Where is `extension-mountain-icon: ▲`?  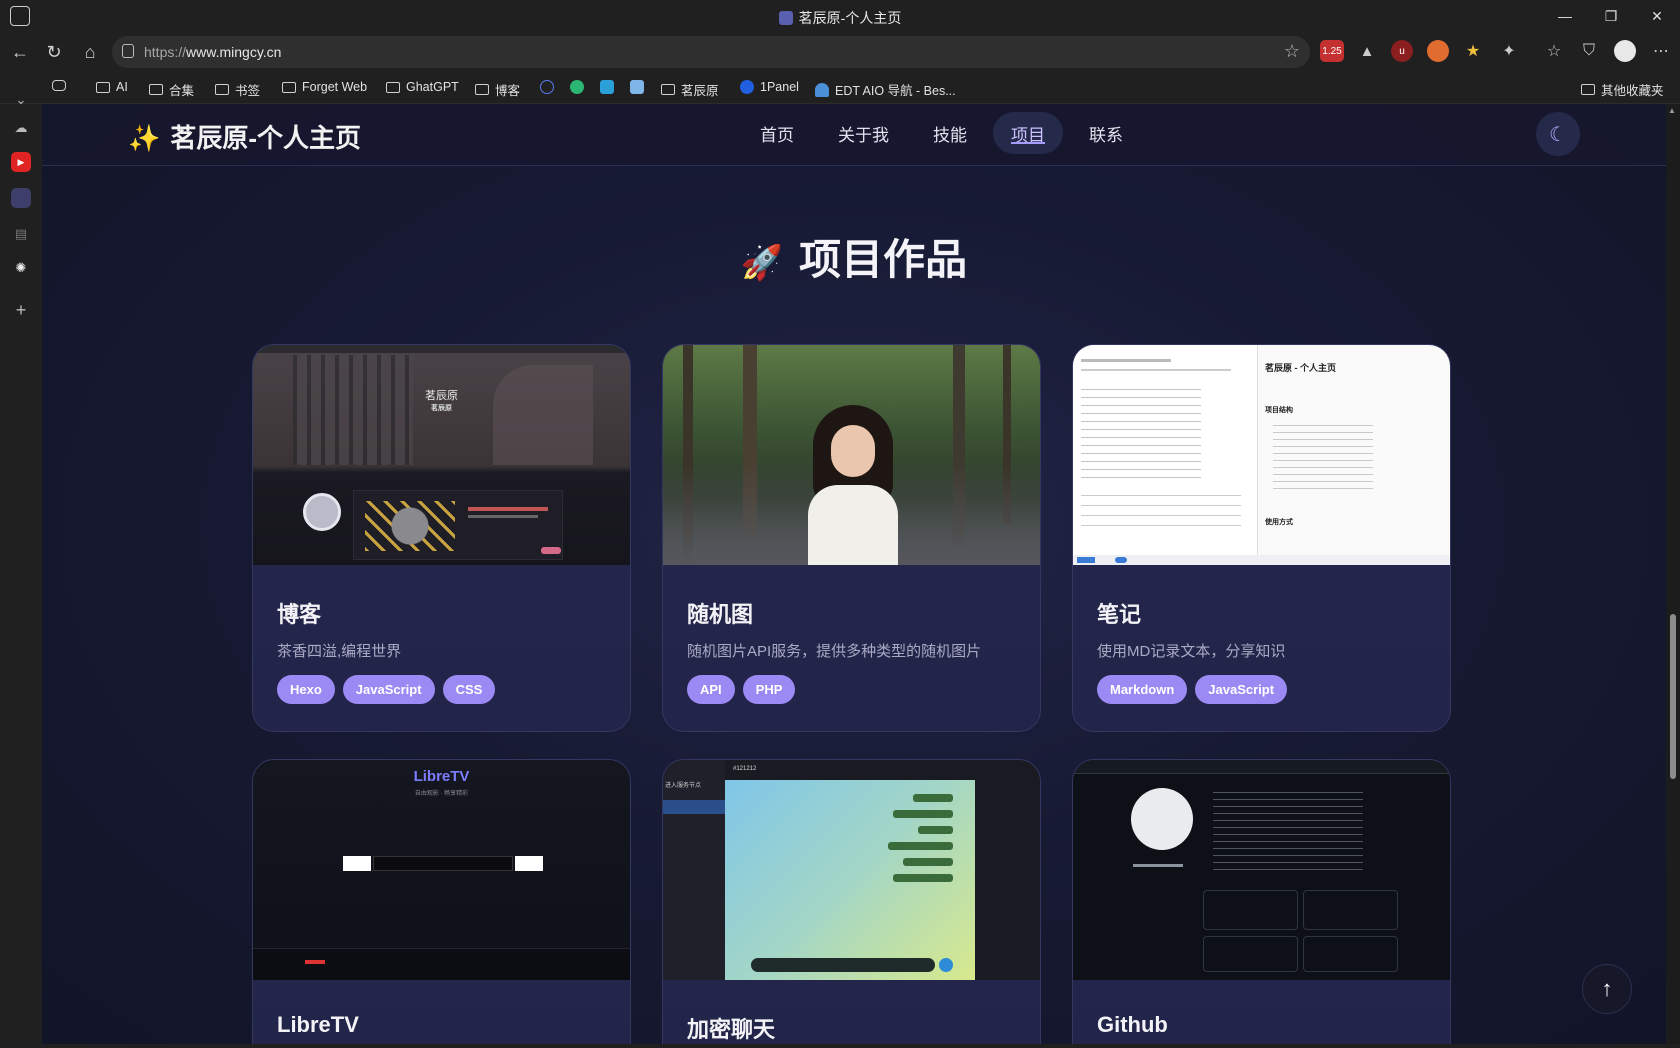
extension-mountain-icon: ▲ is located at coordinates (1367, 51).